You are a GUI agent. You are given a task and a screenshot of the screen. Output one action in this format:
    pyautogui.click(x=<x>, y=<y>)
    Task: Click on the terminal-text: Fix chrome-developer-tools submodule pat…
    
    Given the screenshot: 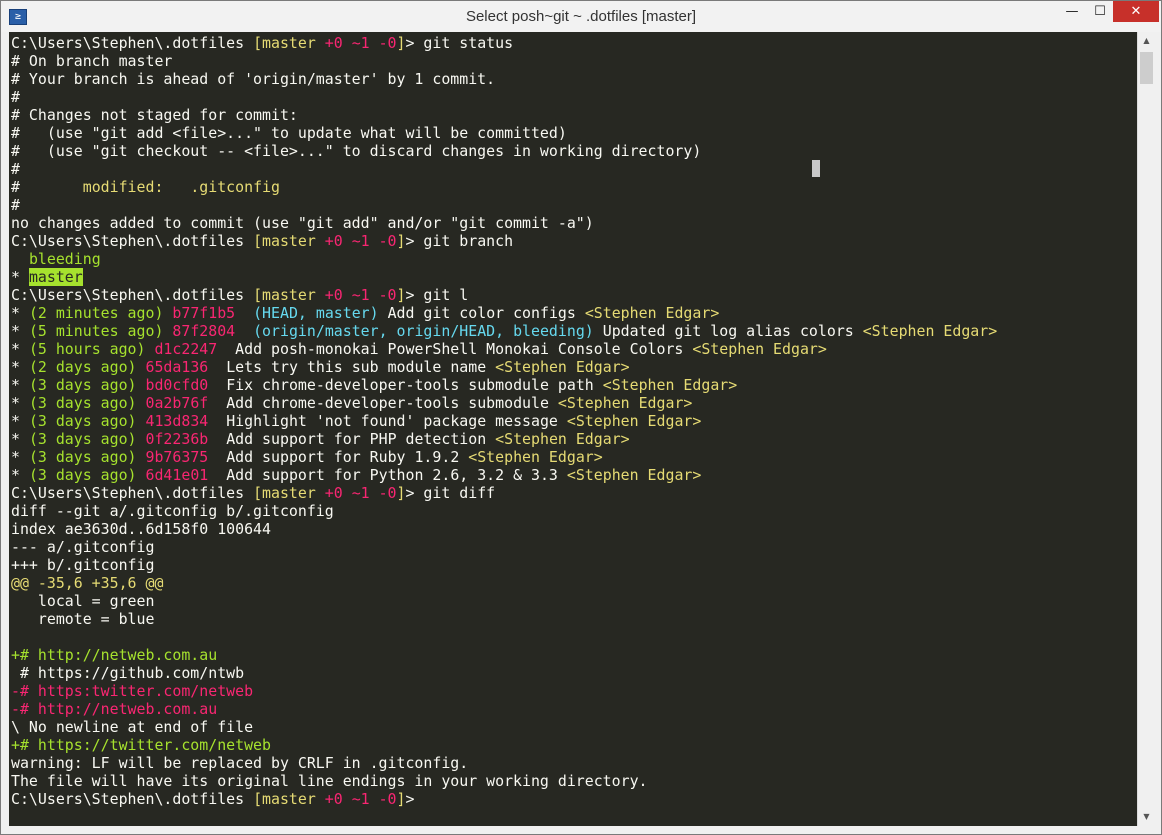 What is the action you would take?
    pyautogui.click(x=405, y=385)
    